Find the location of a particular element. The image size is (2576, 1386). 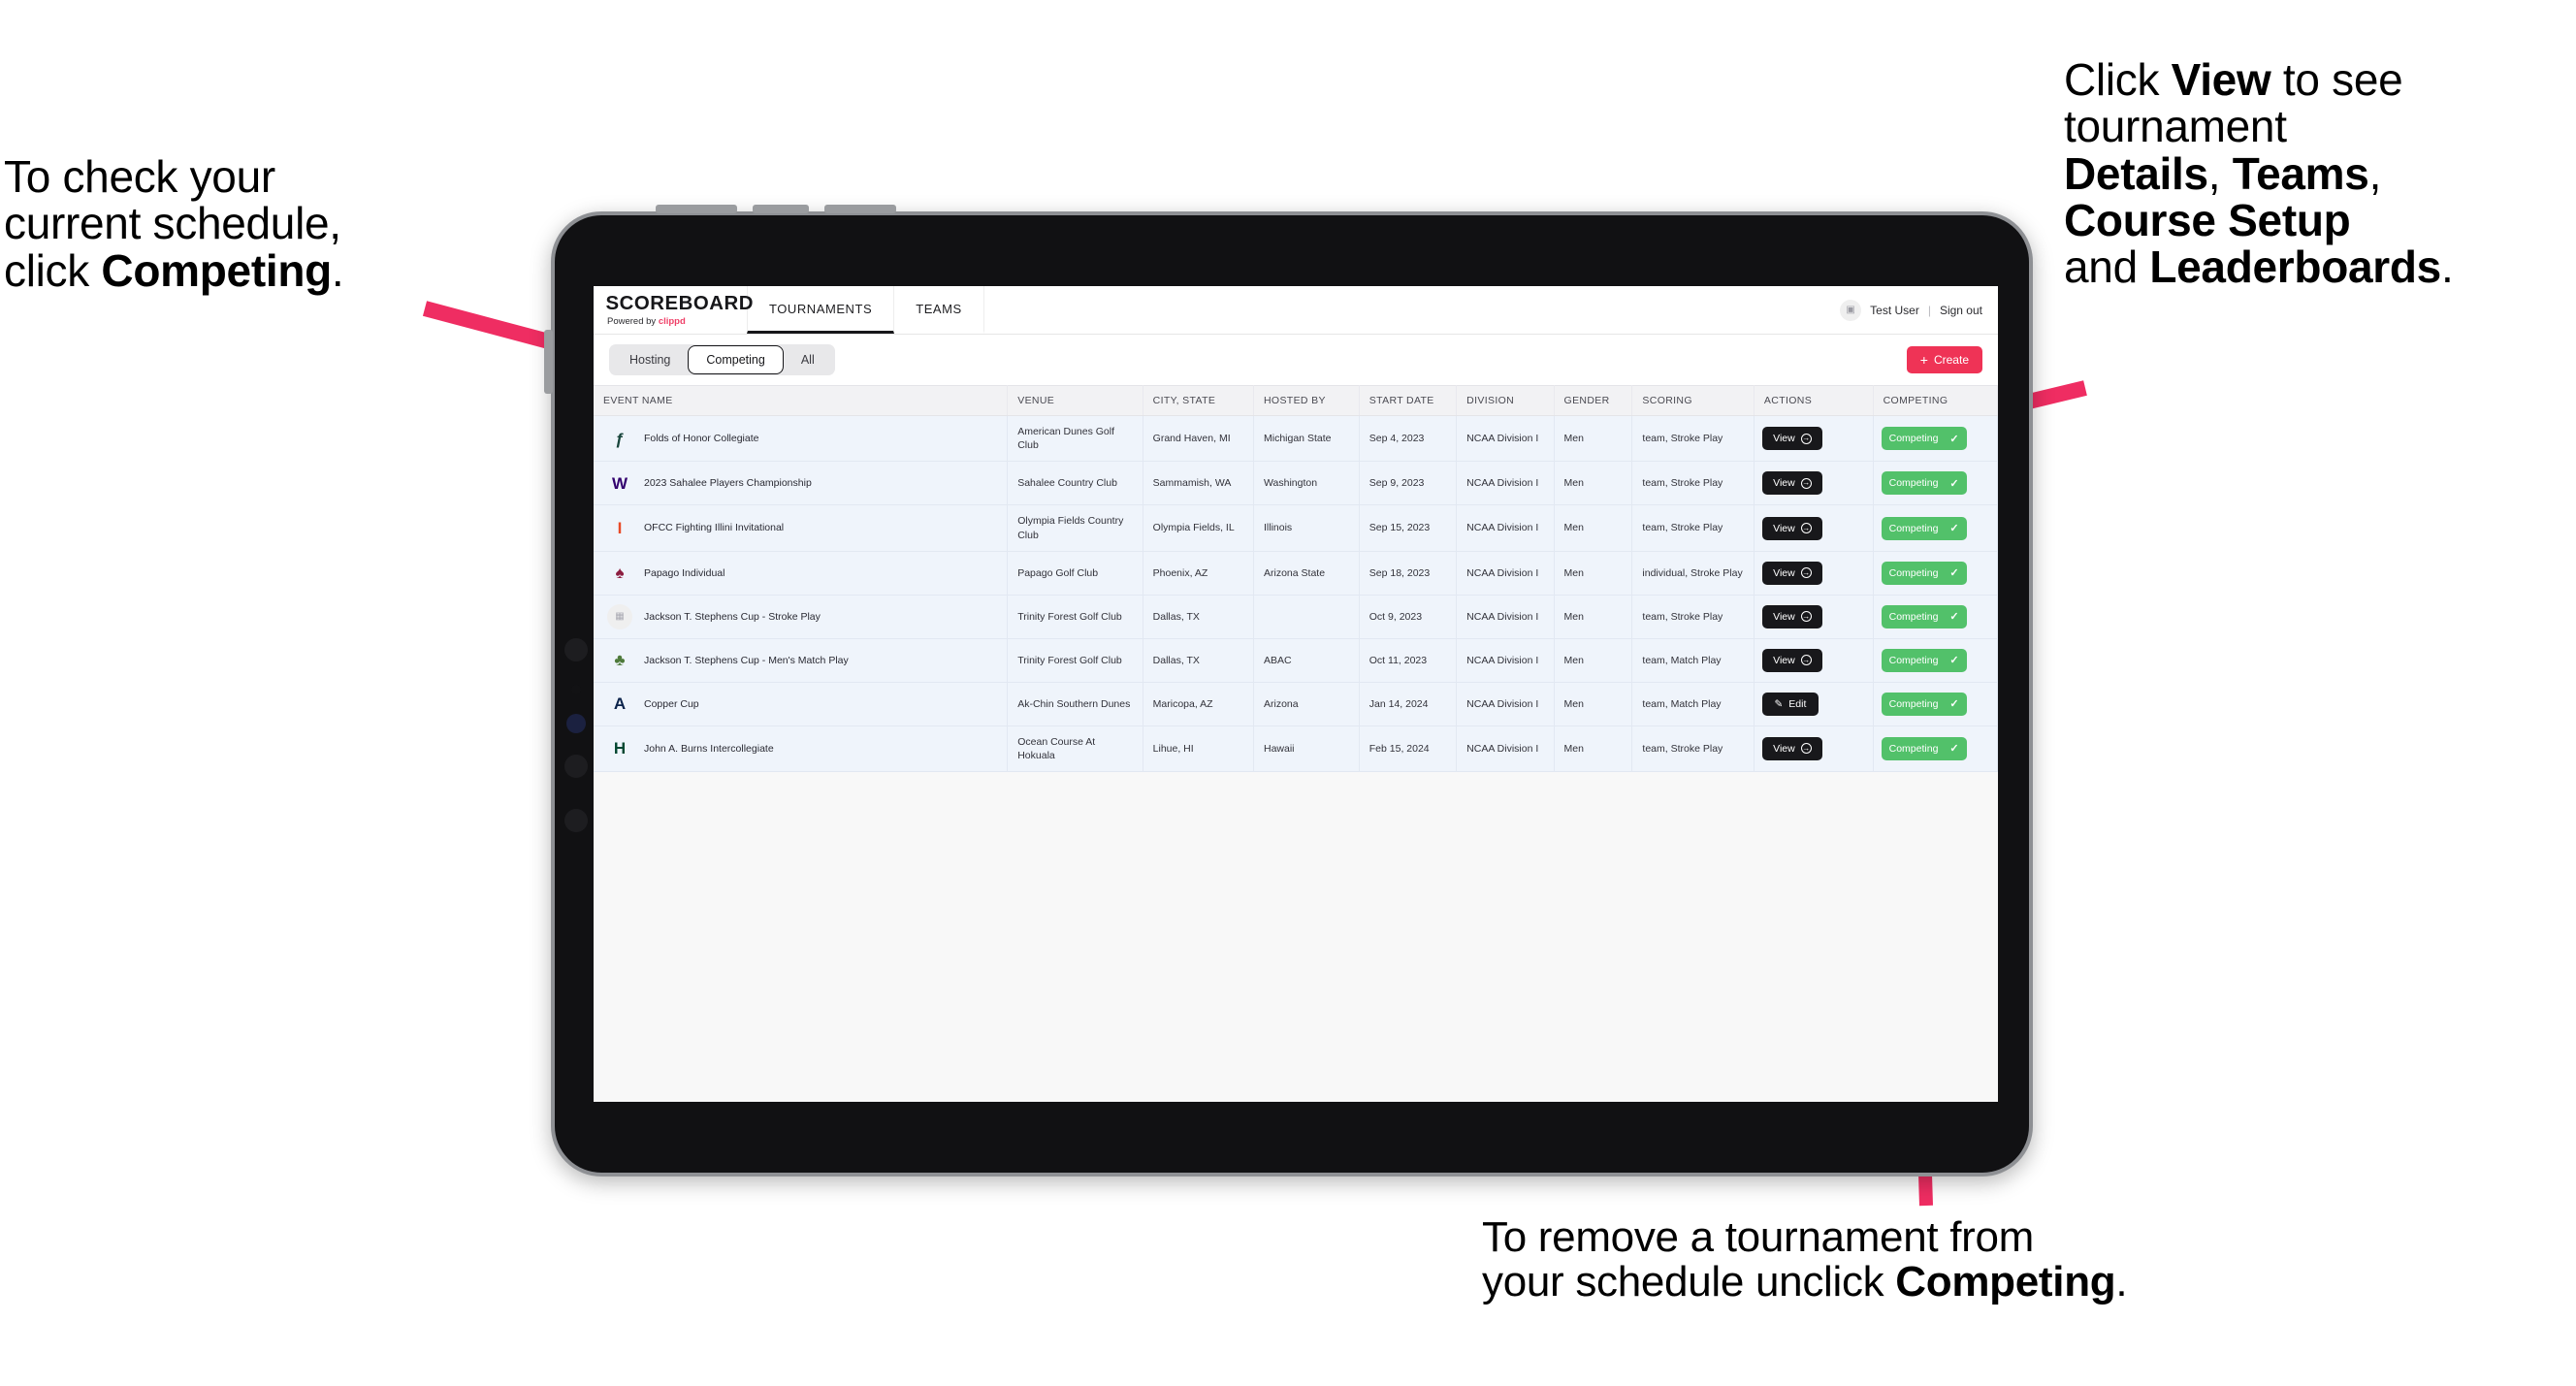

sign-out-link: Sign out is located at coordinates (1961, 310).